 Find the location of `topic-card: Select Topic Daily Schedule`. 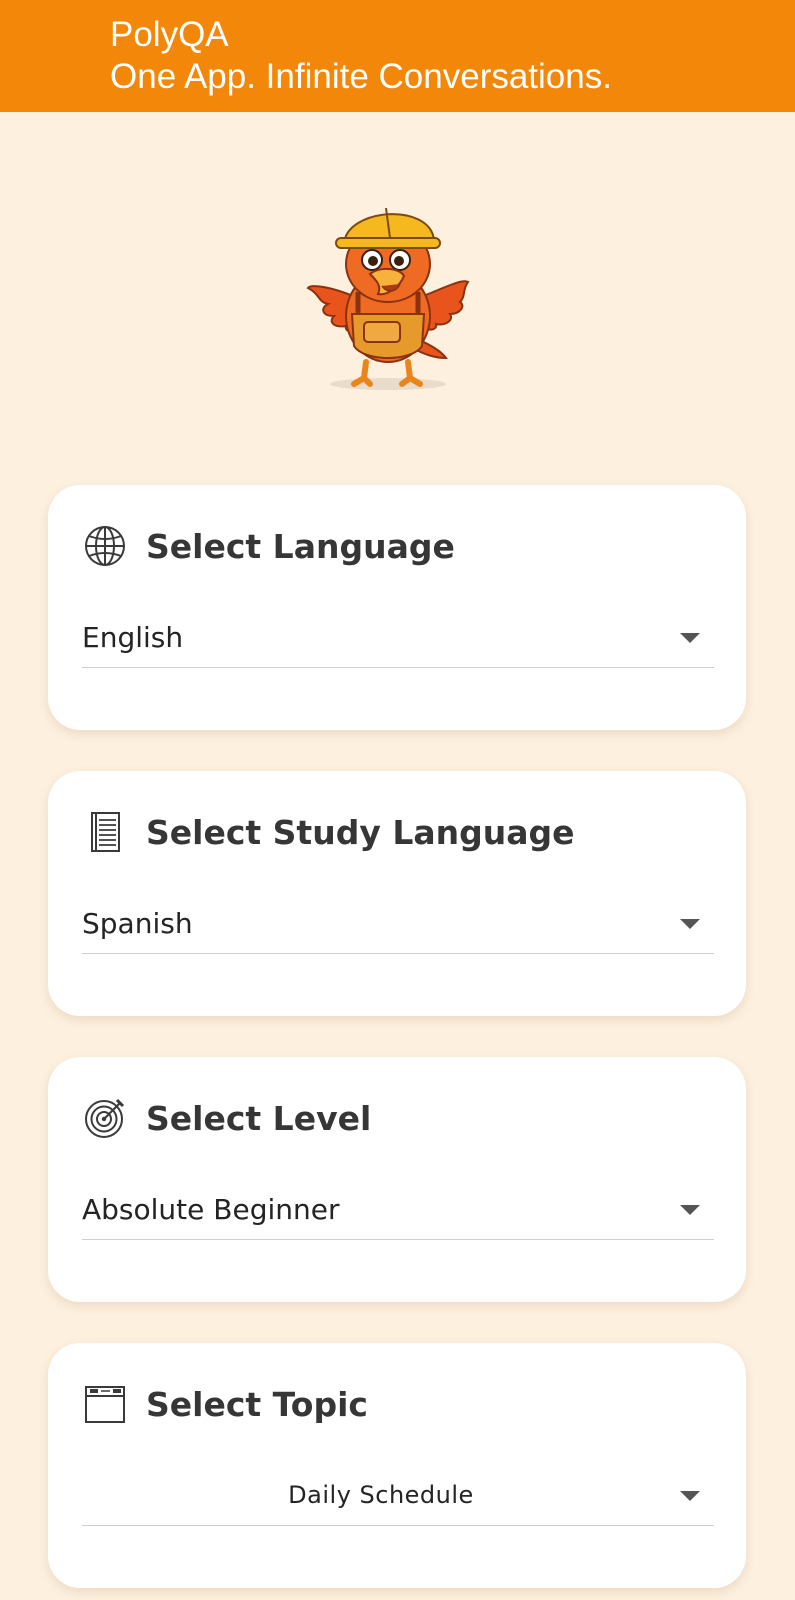

topic-card: Select Topic Daily Schedule is located at coordinates (397, 1465).